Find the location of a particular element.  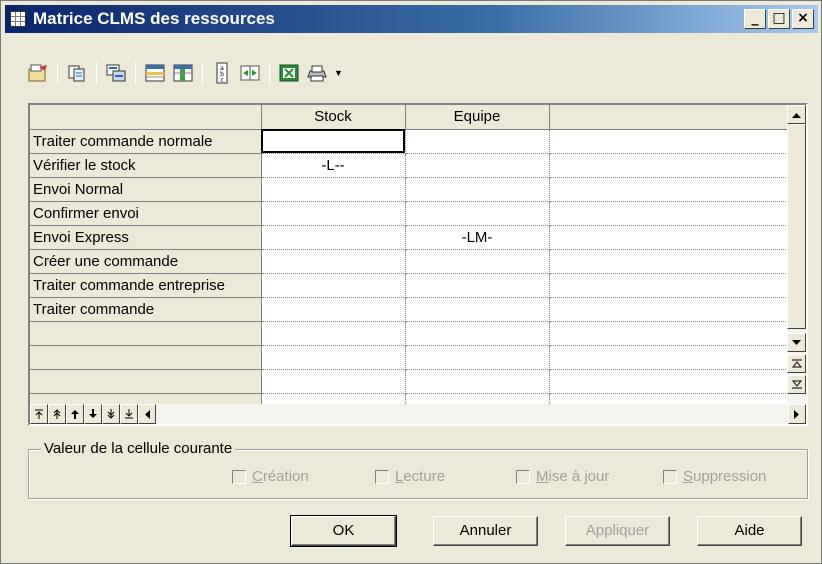

ok-button: OK is located at coordinates (343, 531).